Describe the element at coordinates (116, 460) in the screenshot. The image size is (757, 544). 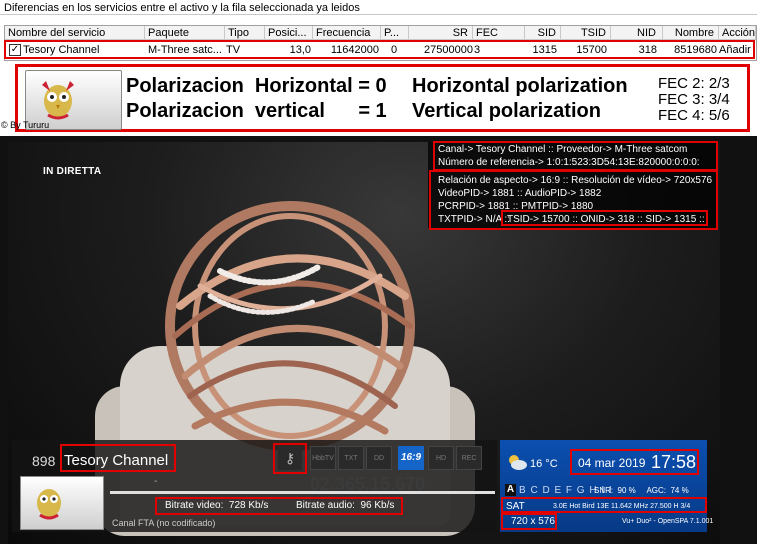
I see `channel-name: Tesory Channel` at that location.